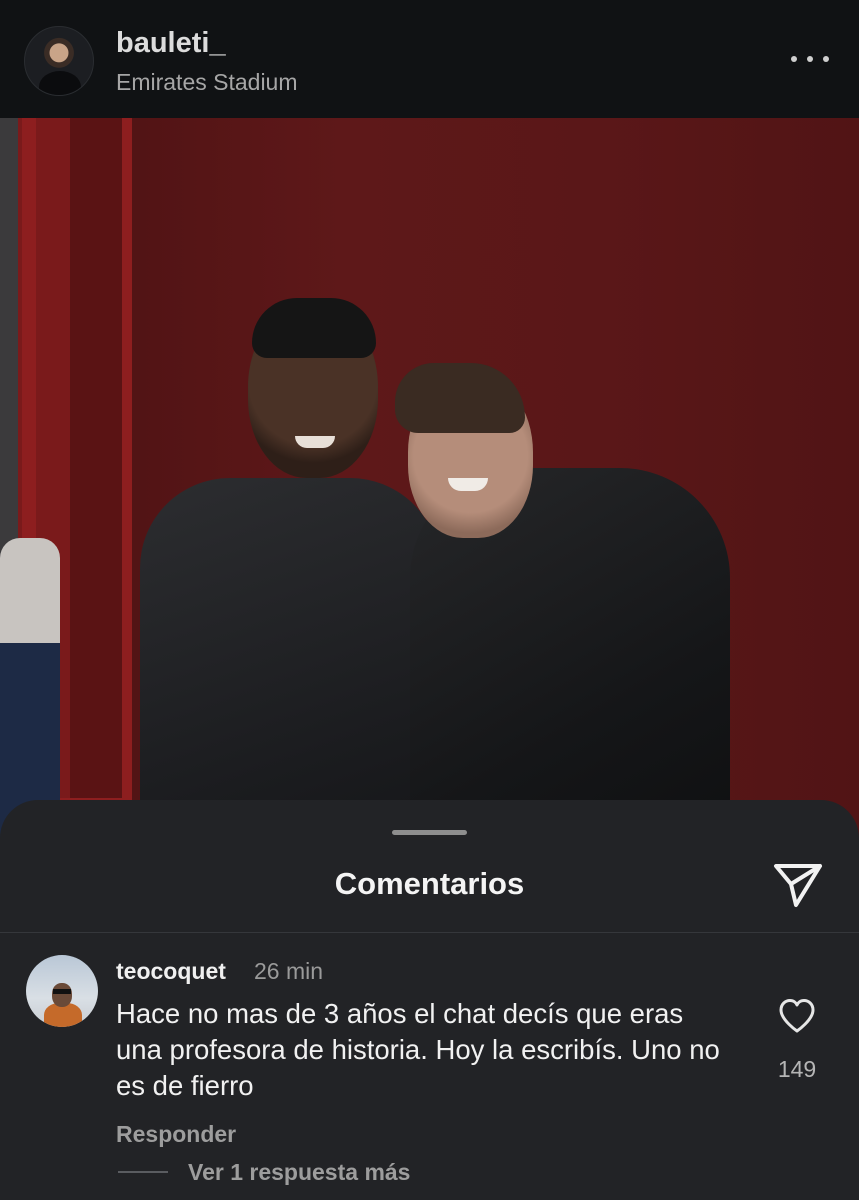 The image size is (859, 1200). What do you see at coordinates (62, 991) in the screenshot?
I see `comment-avatar` at bounding box center [62, 991].